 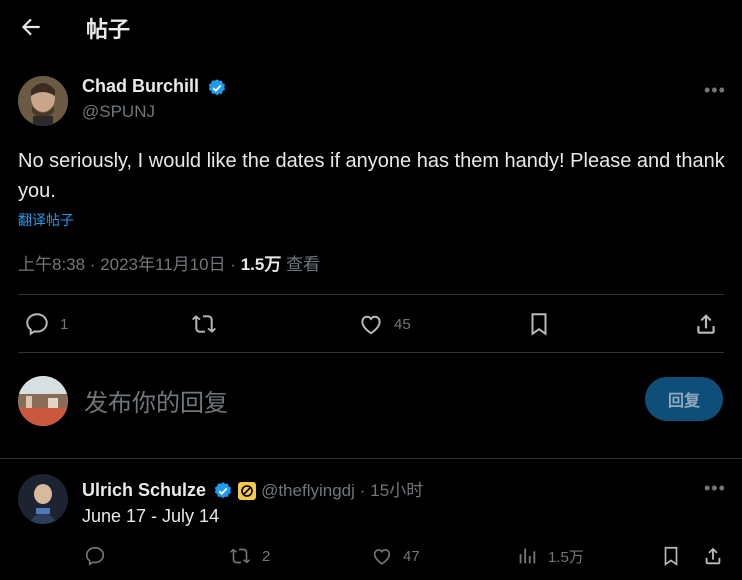 What do you see at coordinates (391, 490) in the screenshot?
I see `reply-timestamp: · 15小时` at bounding box center [391, 490].